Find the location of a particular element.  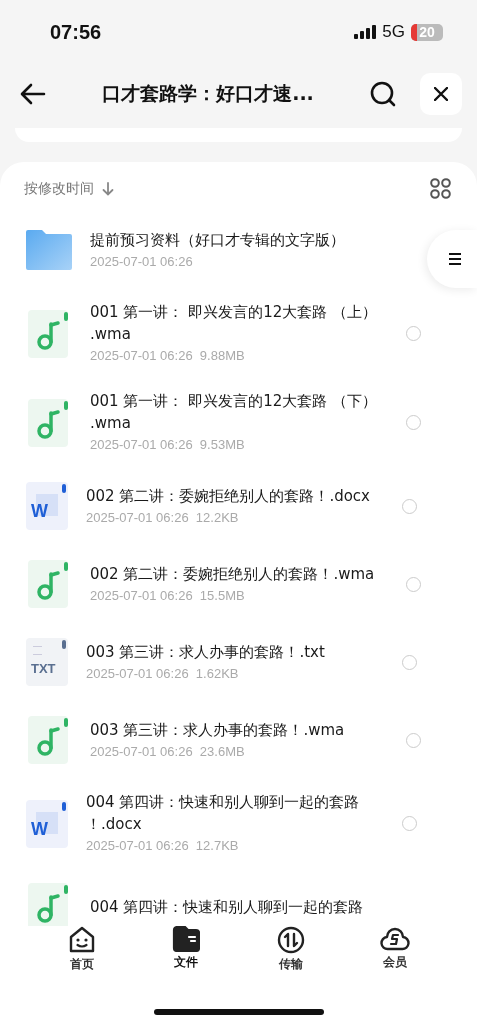

file-row: W 004 第四讲：快速和别人聊到一起的套路！.docx 2025-07-01 06:26 12.7KB is located at coordinates (238, 823).